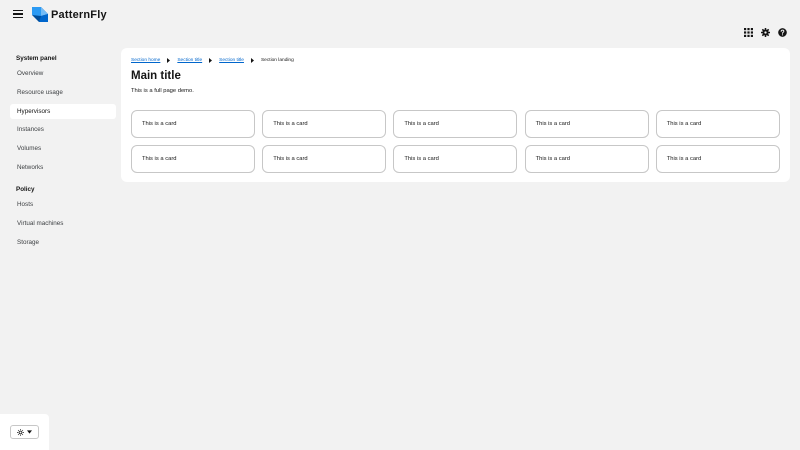  Describe the element at coordinates (748, 32) in the screenshot. I see `apps-grid-icon` at that location.